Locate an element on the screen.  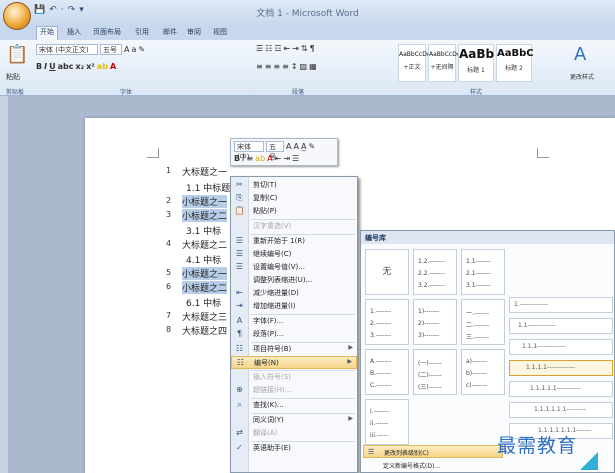
paste-label: 粘贴 is located at coordinates (13, 77).